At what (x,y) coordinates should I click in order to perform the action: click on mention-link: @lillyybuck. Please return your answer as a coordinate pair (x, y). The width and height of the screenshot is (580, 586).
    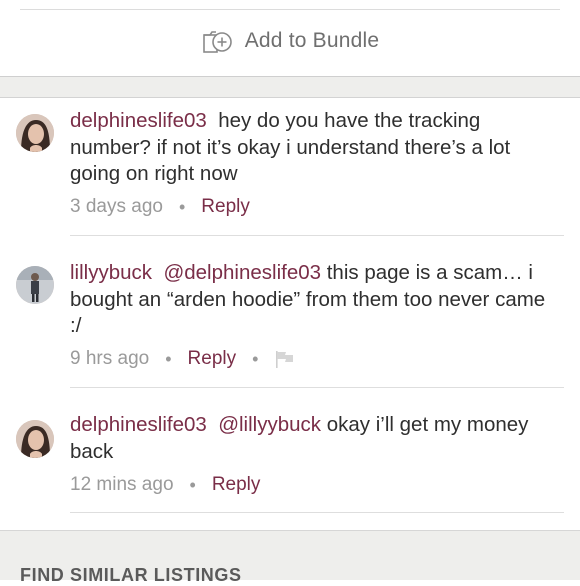
    Looking at the image, I should click on (269, 424).